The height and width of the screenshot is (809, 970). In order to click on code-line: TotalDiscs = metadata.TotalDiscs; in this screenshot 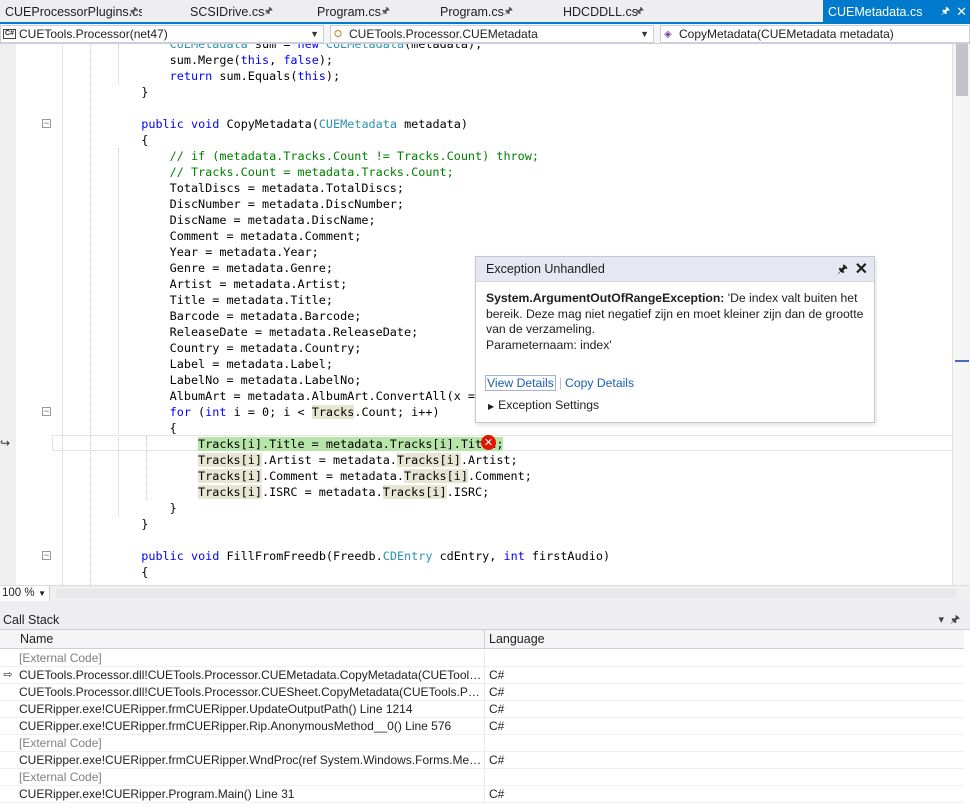, I will do `click(230, 188)`.